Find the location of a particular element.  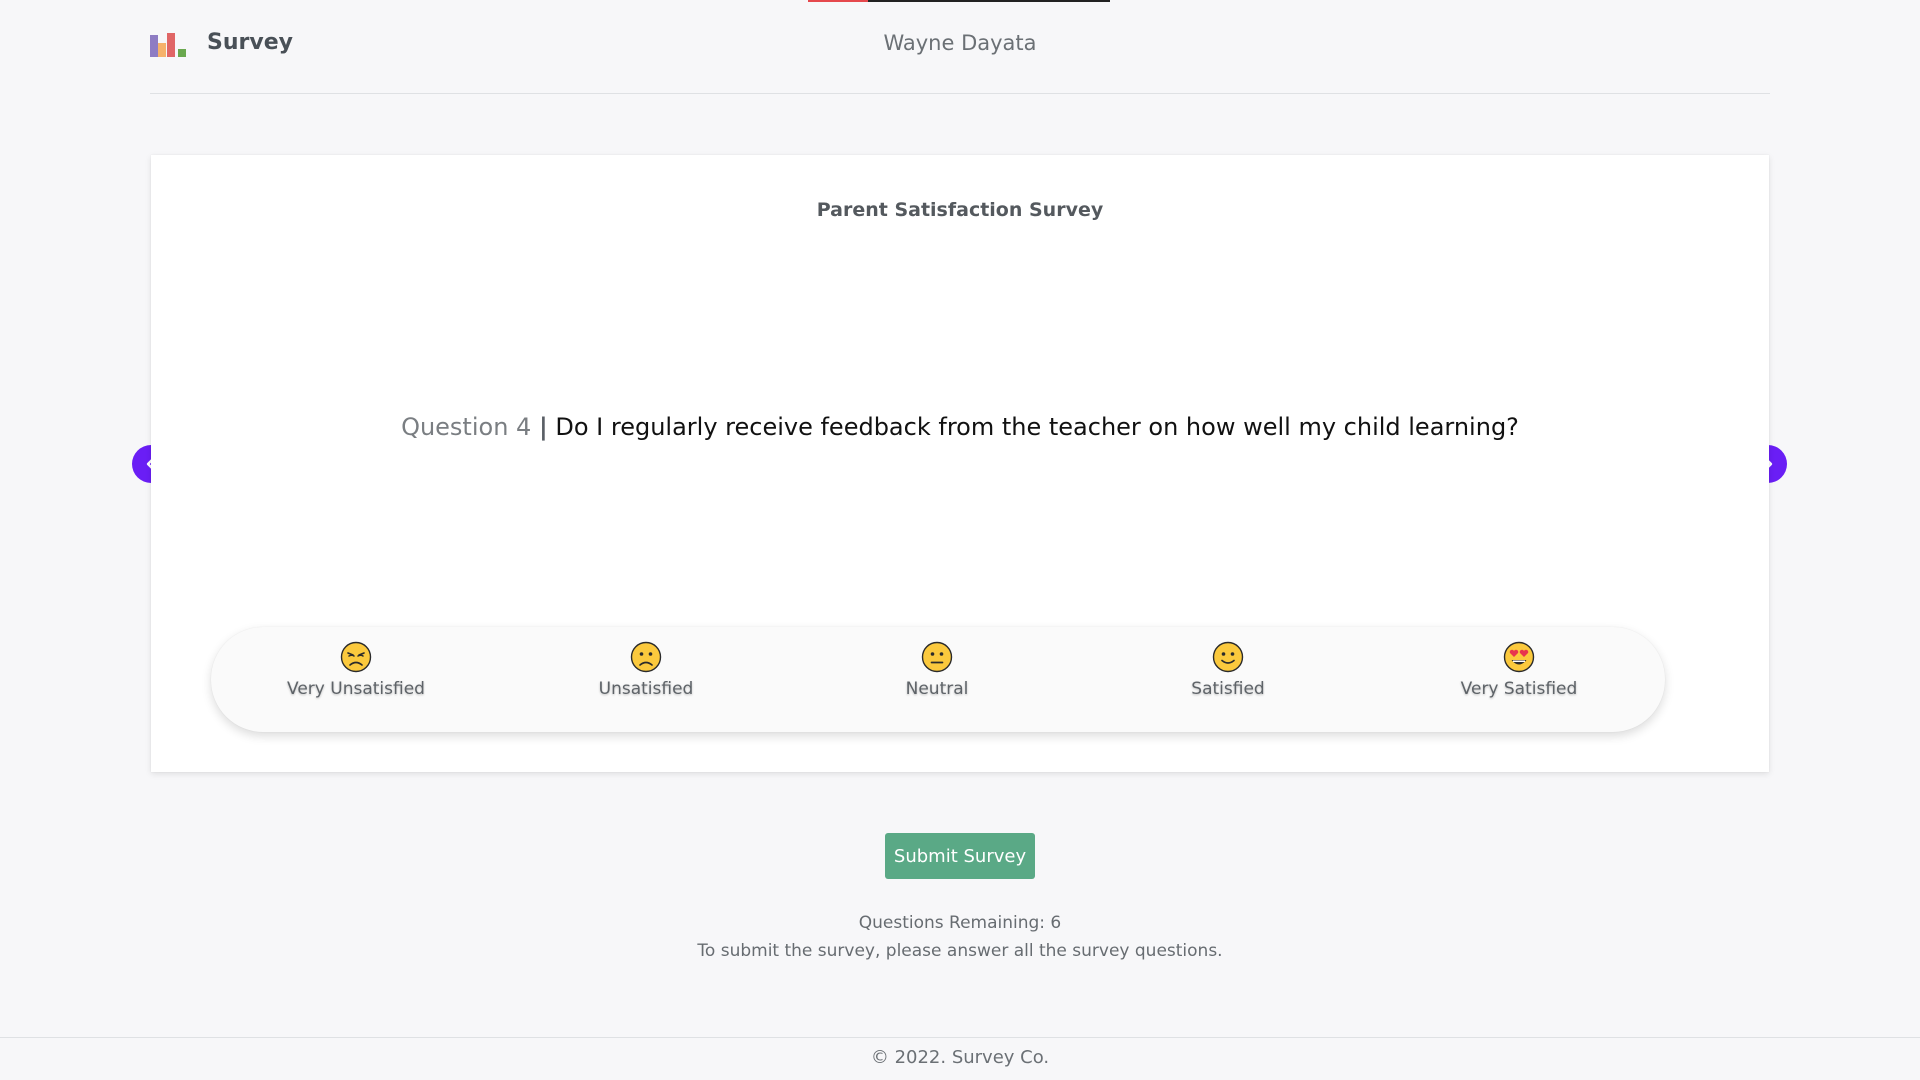

neutral-face-icon is located at coordinates (937, 657).